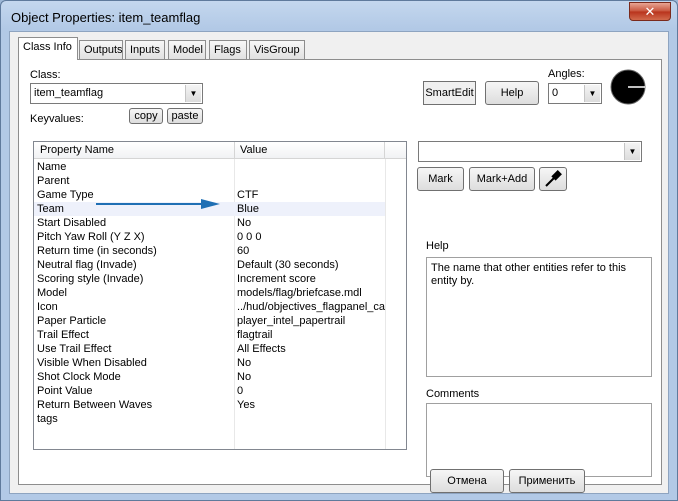  Describe the element at coordinates (209, 349) in the screenshot. I see `table-row: Use Trail Effect All Effects` at that location.